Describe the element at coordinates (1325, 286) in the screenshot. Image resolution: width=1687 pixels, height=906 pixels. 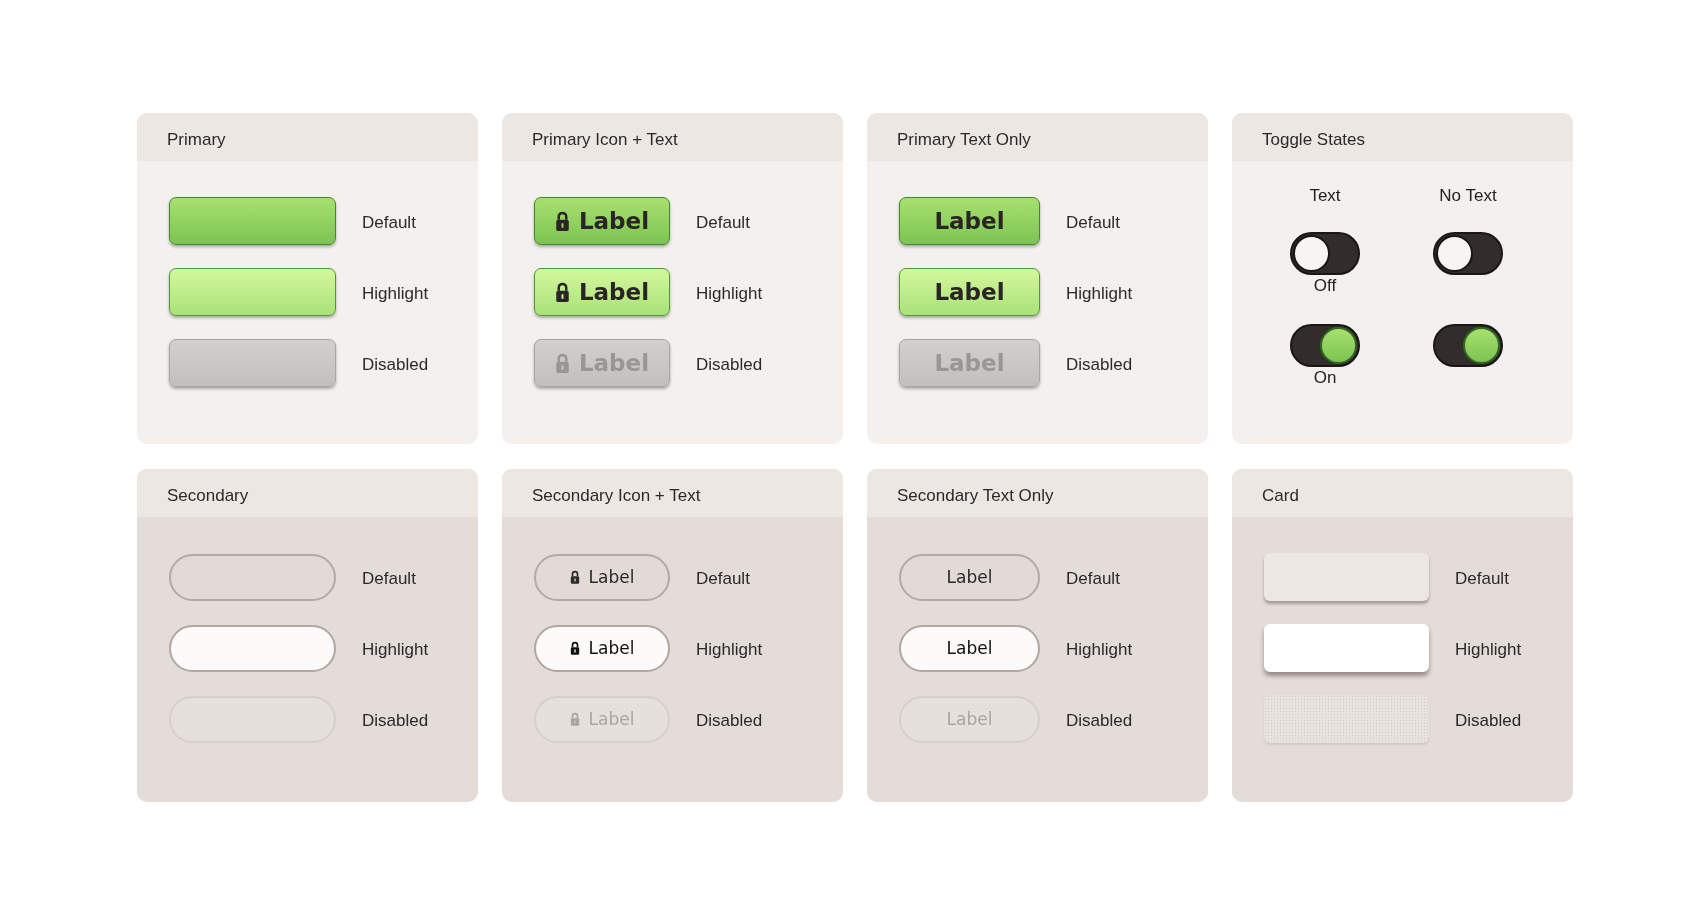
I see `toggle-caption: Off` at that location.